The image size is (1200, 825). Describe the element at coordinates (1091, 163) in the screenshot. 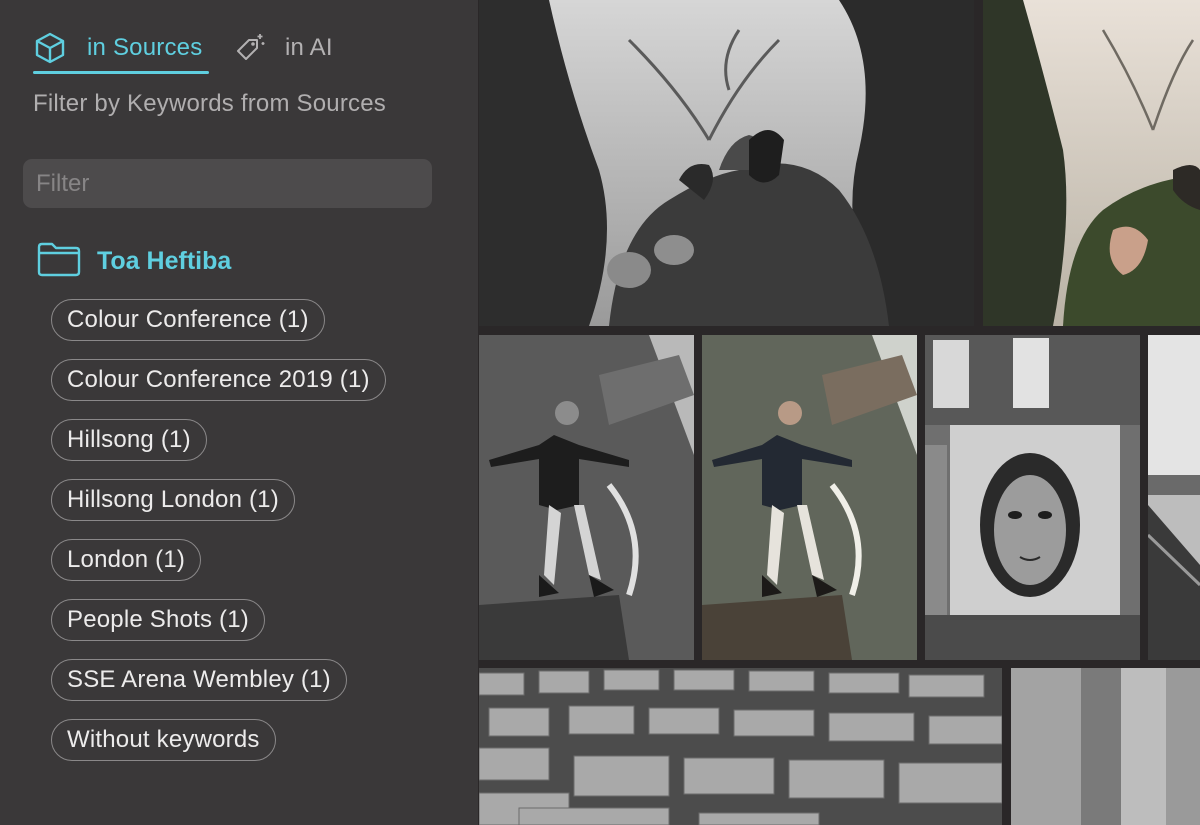

I see `photo-couple-trees-color` at that location.